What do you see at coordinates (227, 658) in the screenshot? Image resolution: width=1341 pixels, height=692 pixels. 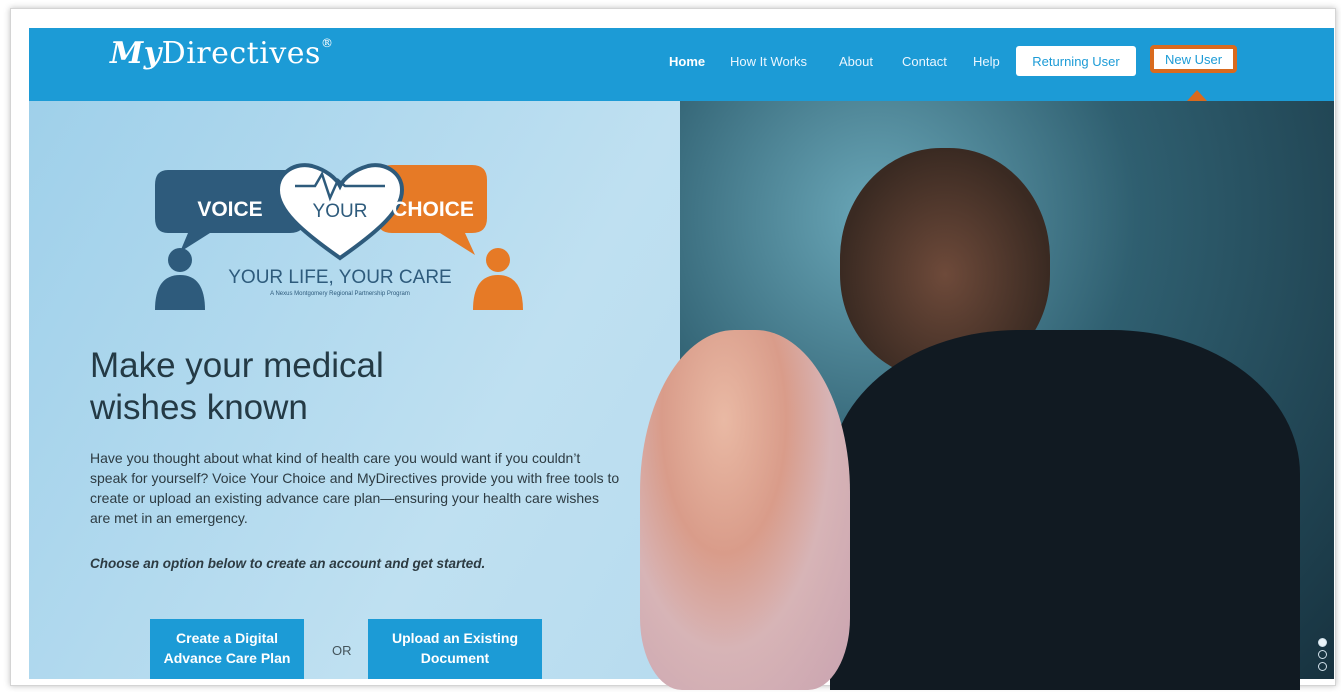 I see `create-digital-plan-line2: Advance Care Plan` at bounding box center [227, 658].